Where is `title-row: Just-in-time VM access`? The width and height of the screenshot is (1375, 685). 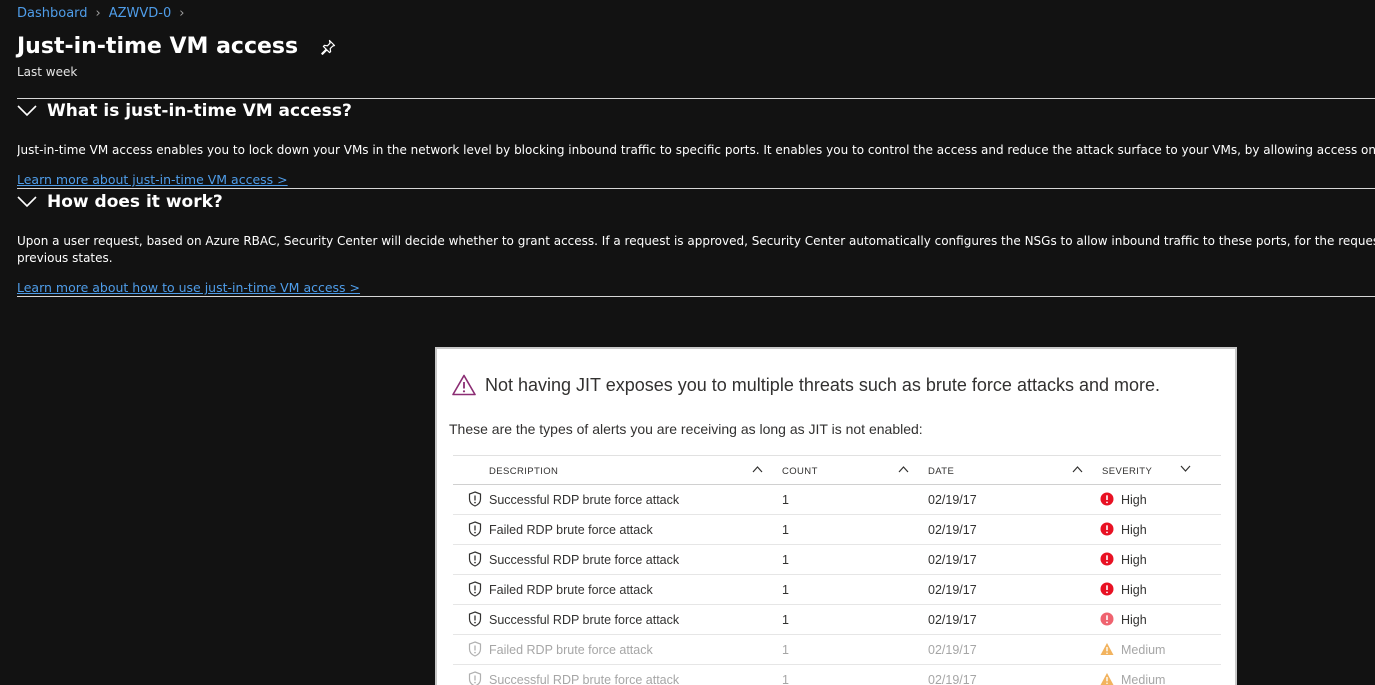
title-row: Just-in-time VM access is located at coordinates (176, 46).